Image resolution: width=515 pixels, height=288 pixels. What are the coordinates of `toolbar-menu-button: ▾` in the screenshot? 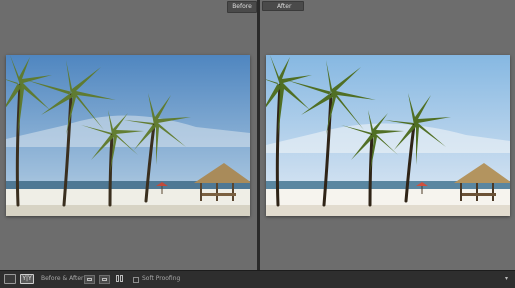 It's located at (506, 279).